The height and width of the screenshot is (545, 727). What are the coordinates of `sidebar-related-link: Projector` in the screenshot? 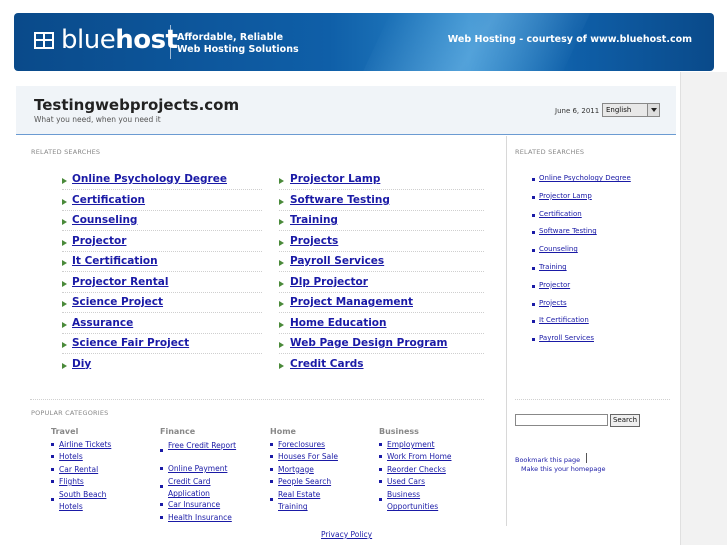 It's located at (554, 285).